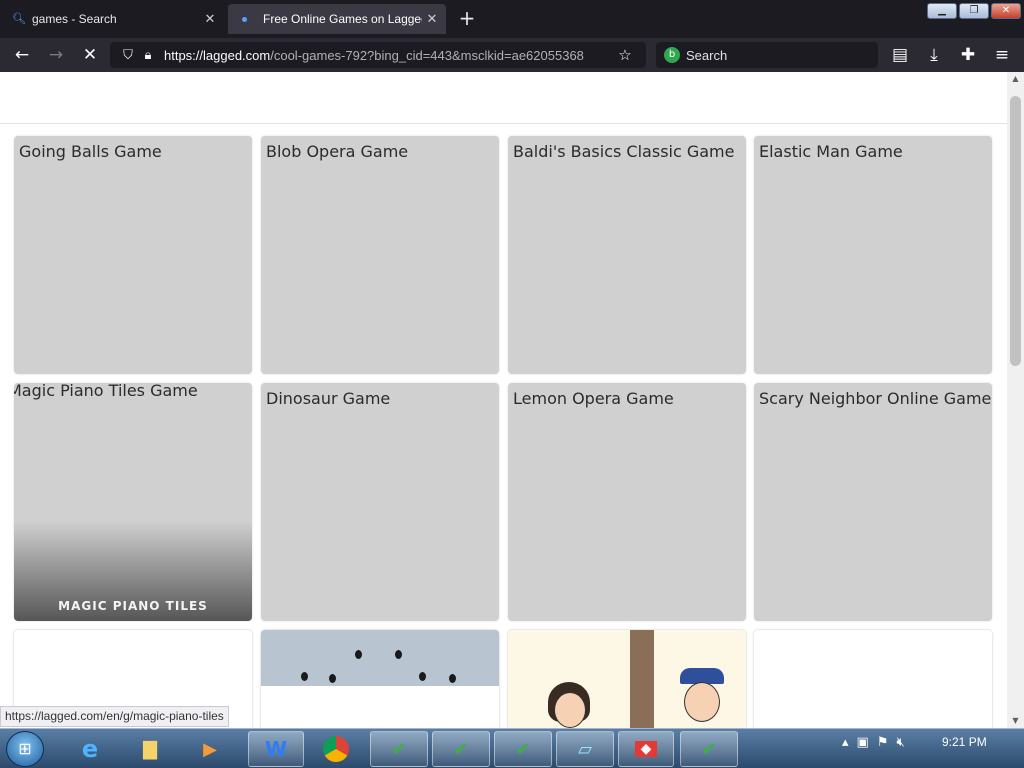  Describe the element at coordinates (964, 742) in the screenshot. I see `clock: 9:21 PM` at that location.